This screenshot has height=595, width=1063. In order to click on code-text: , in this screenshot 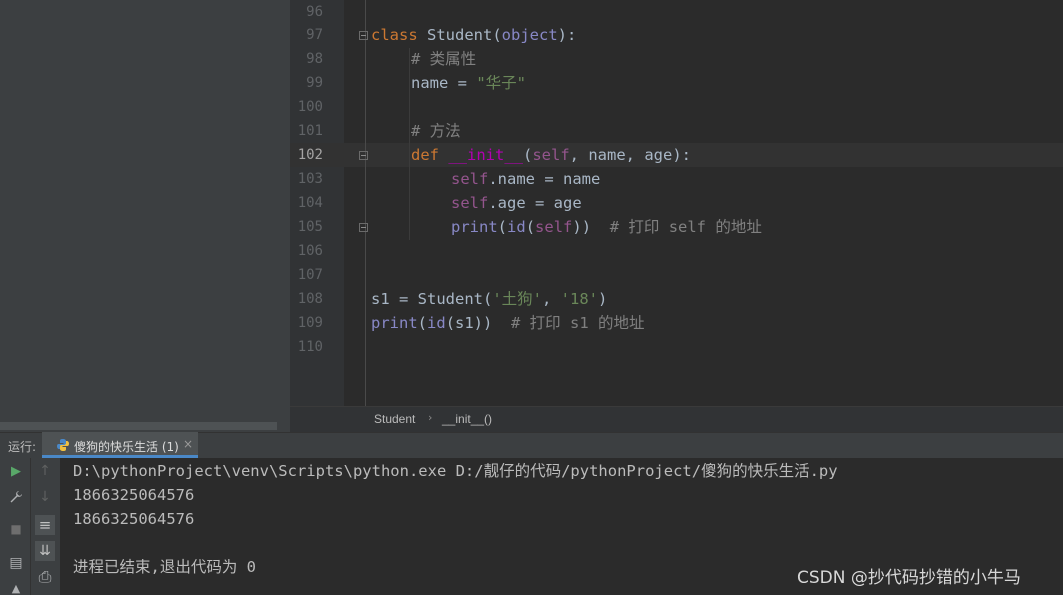, I will do `click(551, 299)`.